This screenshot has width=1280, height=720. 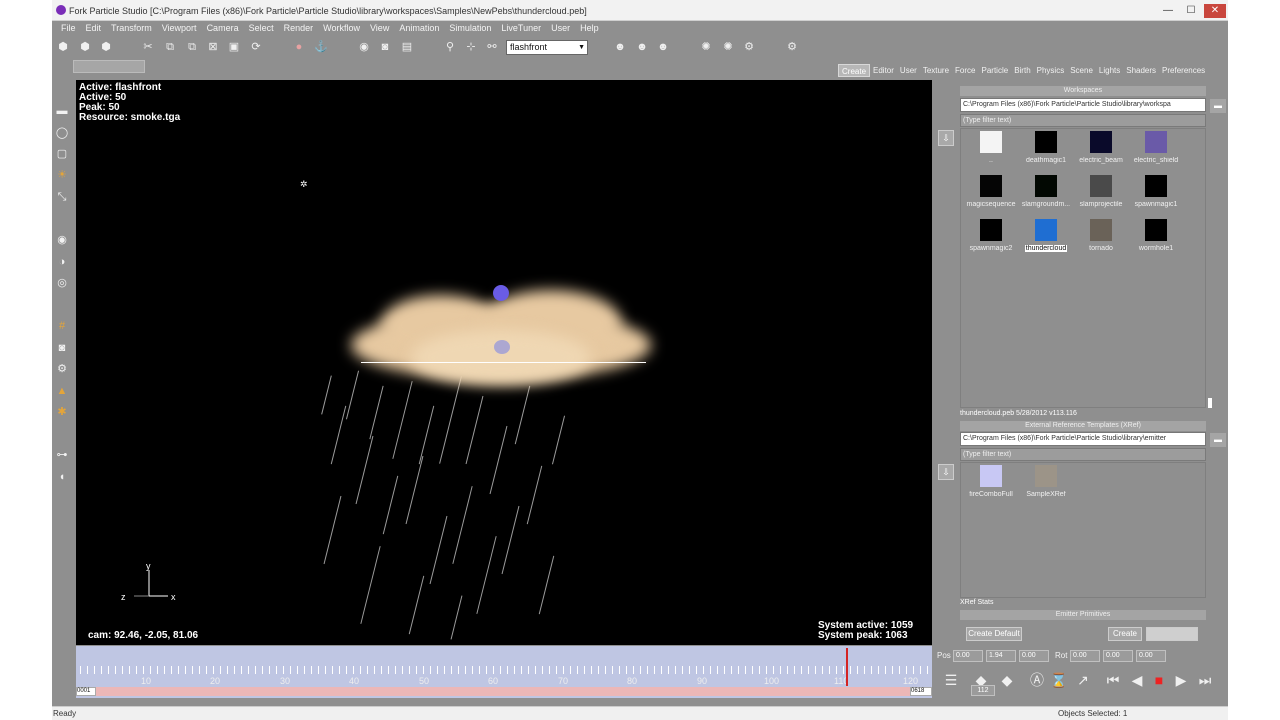 What do you see at coordinates (62, 154) in the screenshot?
I see `box-tool-icon: ▢` at bounding box center [62, 154].